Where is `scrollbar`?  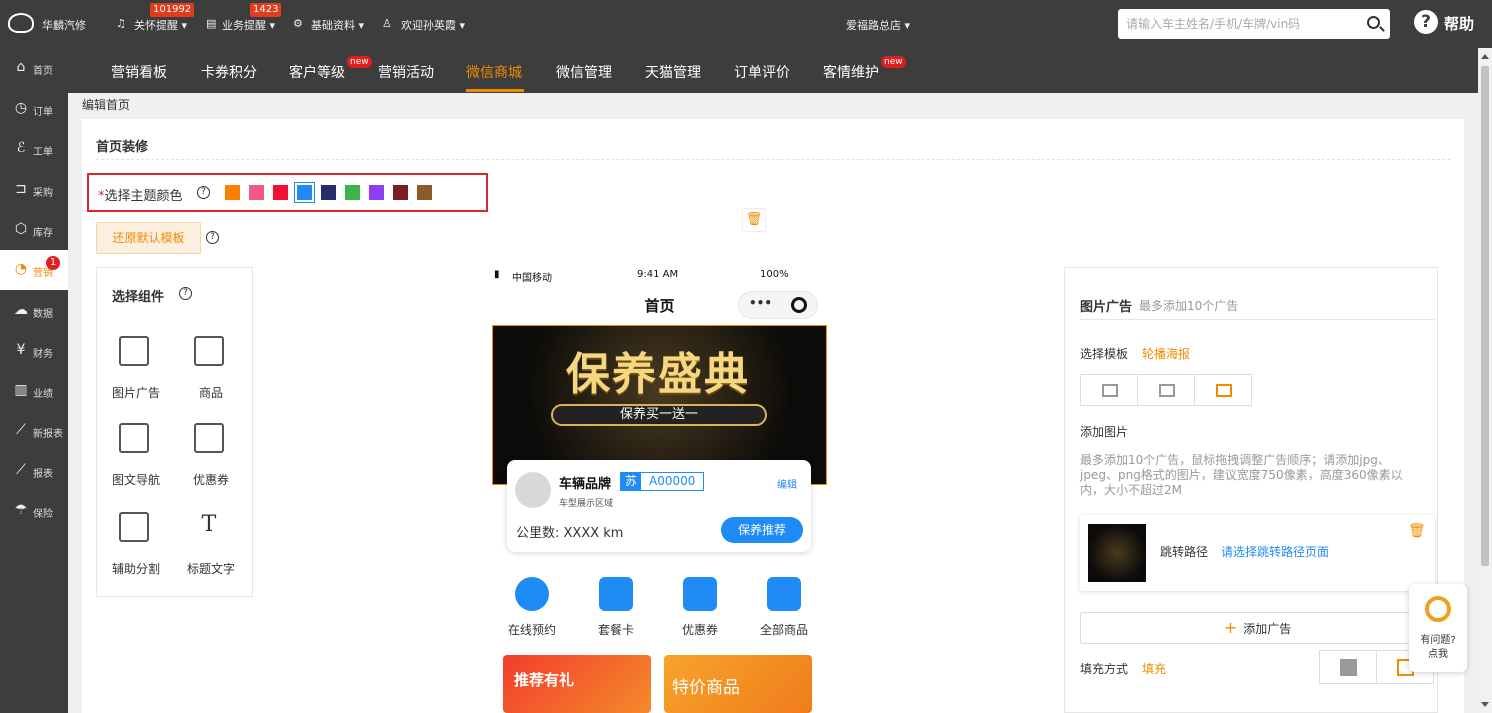
scrollbar is located at coordinates (1485, 380).